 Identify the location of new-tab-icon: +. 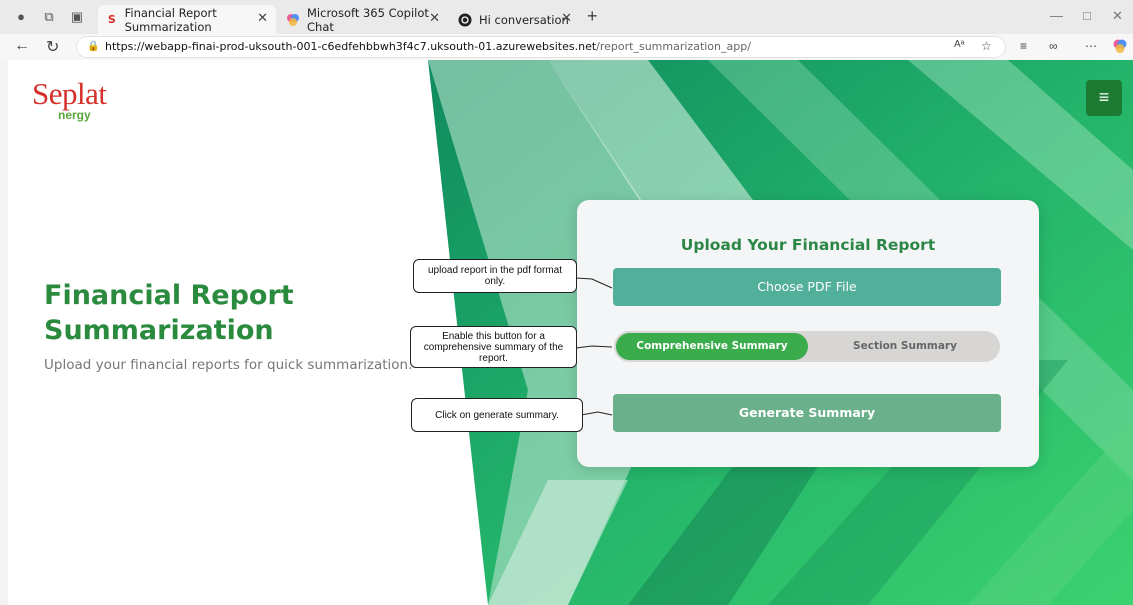
(592, 16).